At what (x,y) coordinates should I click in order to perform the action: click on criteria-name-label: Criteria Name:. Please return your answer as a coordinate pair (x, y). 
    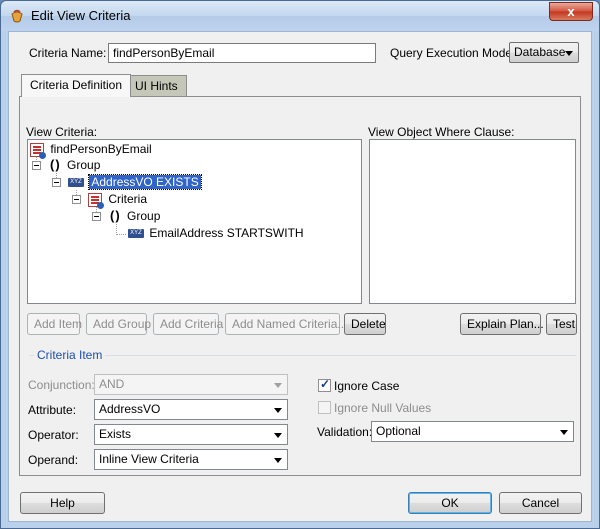
    Looking at the image, I should click on (68, 53).